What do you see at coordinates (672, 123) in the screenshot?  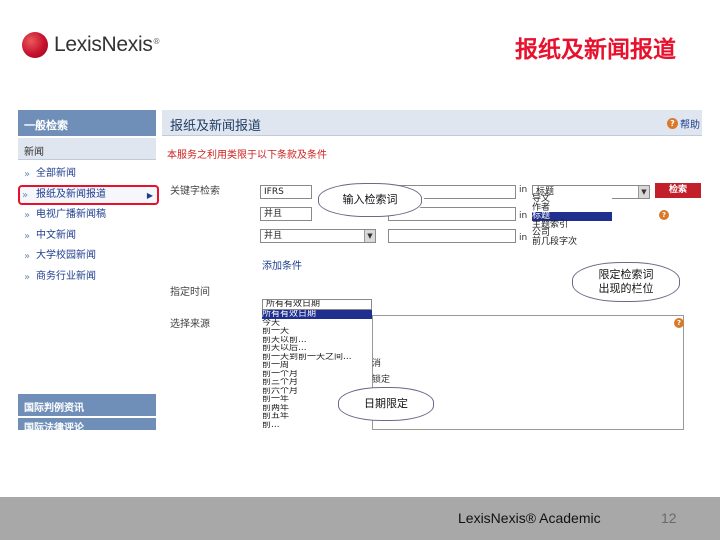 I see `help-icon: ?` at bounding box center [672, 123].